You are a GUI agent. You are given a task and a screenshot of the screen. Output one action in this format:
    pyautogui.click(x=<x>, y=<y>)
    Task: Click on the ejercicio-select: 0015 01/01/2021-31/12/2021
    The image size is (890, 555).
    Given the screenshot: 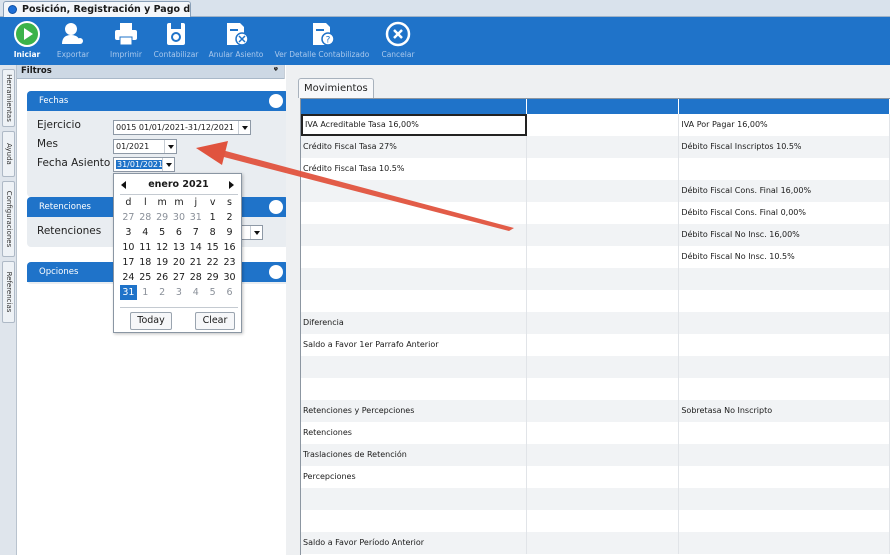 What is the action you would take?
    pyautogui.click(x=182, y=127)
    